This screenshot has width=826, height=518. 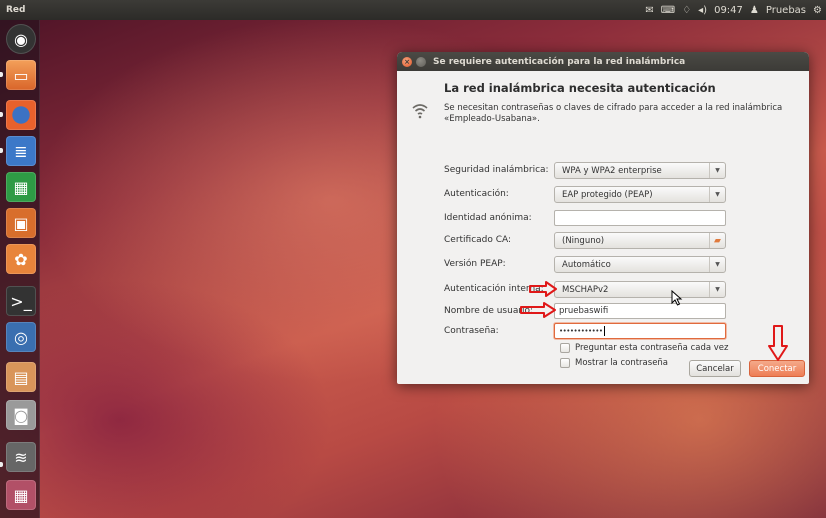 What do you see at coordinates (21, 457) in the screenshot?
I see `wireless-icon: ≋` at bounding box center [21, 457].